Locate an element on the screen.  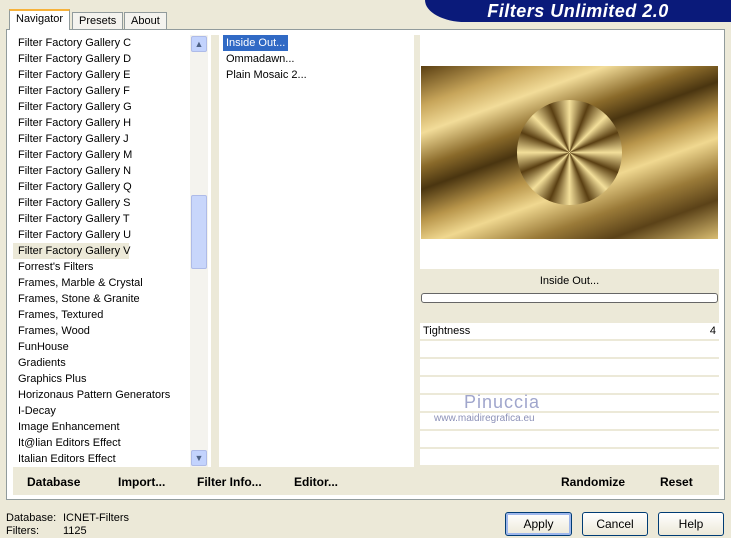
category-item: Filter Factory Gallery N is located at coordinates (111, 171).